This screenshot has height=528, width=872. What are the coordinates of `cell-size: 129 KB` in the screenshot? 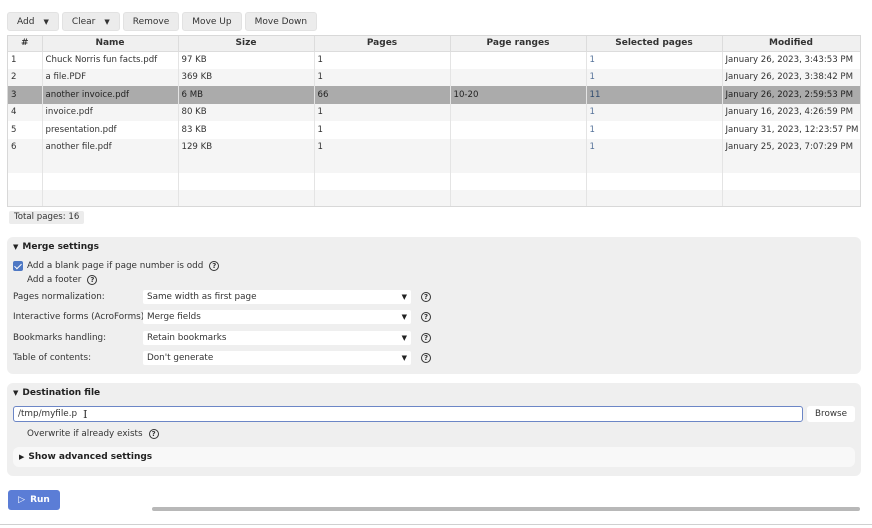 It's located at (246, 147).